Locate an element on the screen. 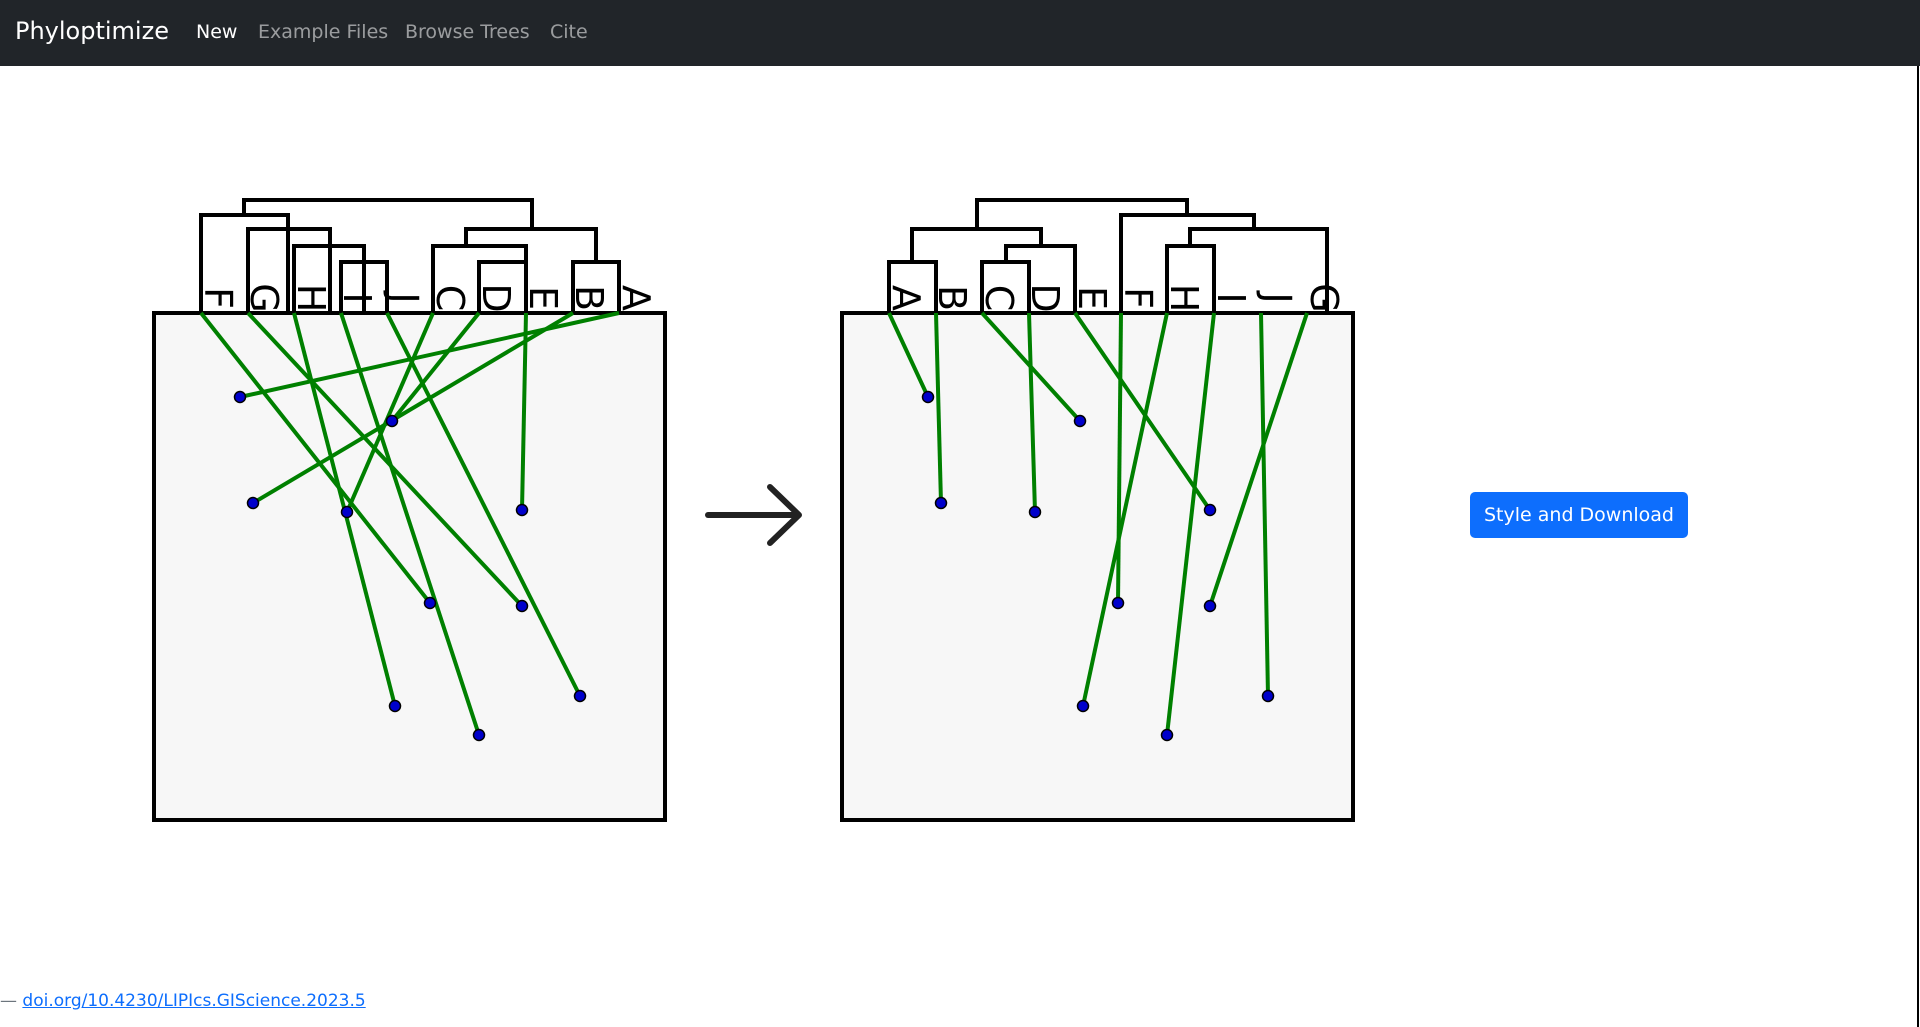  before-leaf-label: G is located at coordinates (264, 297).